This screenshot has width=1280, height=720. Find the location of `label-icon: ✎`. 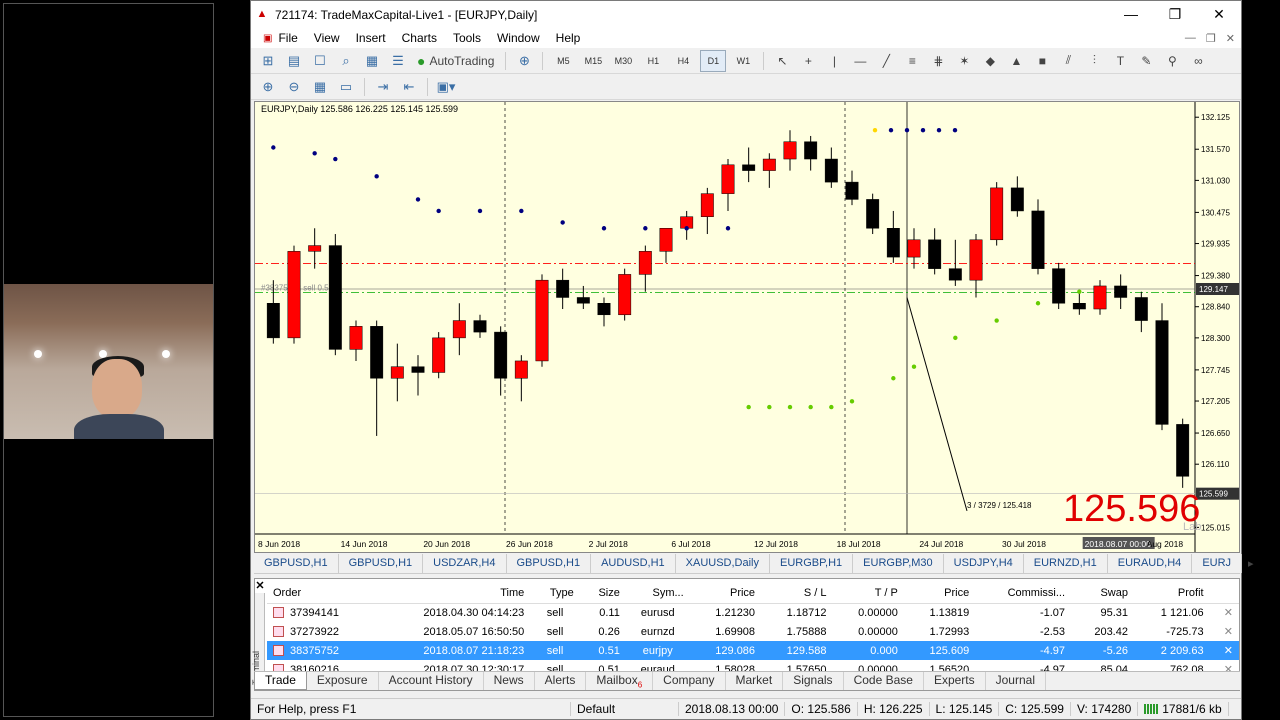

label-icon: ✎ is located at coordinates (1146, 61).